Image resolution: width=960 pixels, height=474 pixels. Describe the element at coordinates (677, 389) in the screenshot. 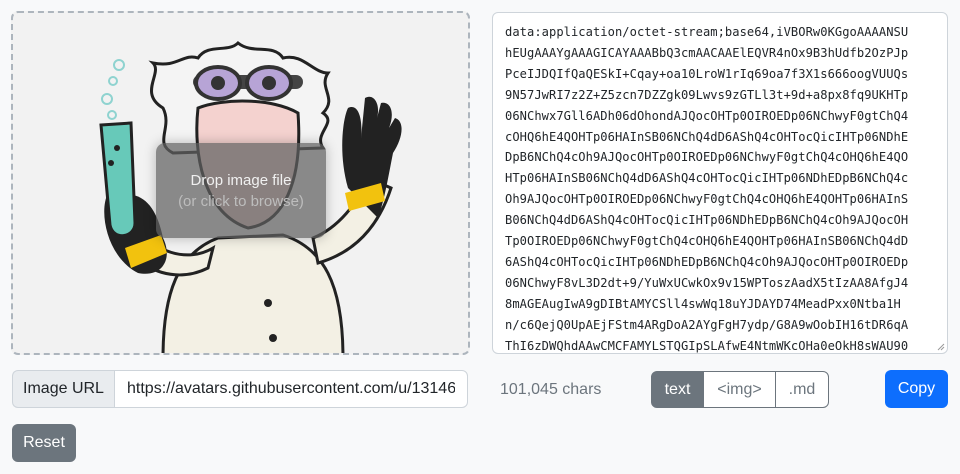

I see `format-text-button: text` at that location.